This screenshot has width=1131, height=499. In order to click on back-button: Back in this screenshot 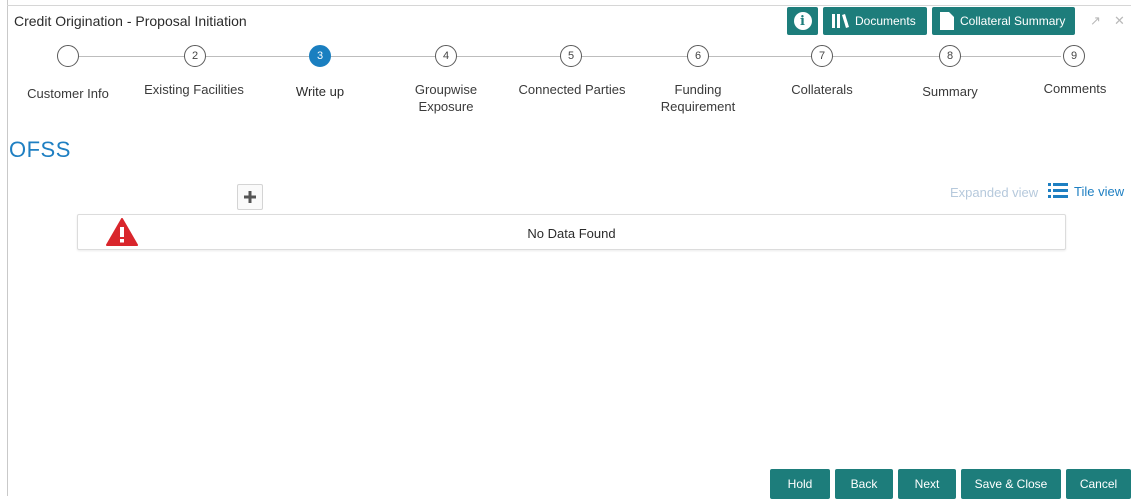, I will do `click(864, 484)`.